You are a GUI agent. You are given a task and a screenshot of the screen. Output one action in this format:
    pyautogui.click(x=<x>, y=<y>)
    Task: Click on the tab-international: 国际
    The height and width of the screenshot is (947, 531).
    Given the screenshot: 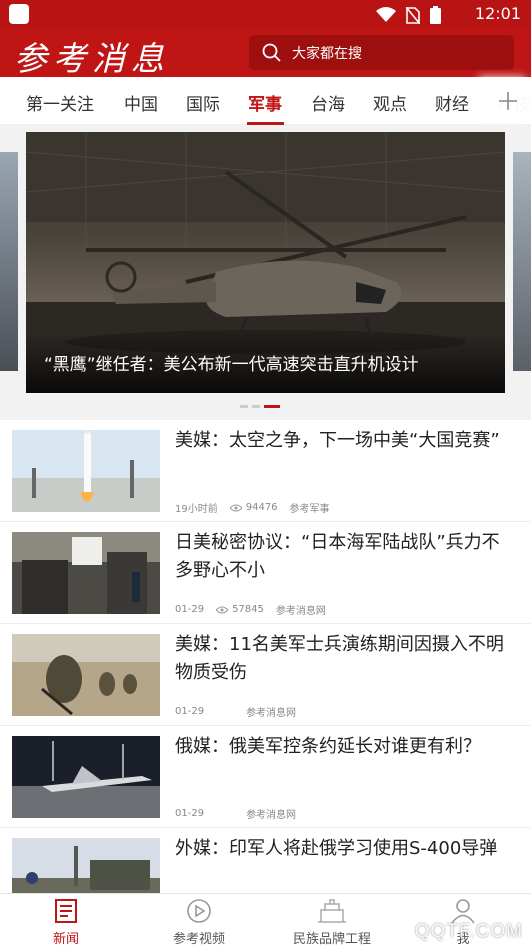 What is the action you would take?
    pyautogui.click(x=203, y=102)
    